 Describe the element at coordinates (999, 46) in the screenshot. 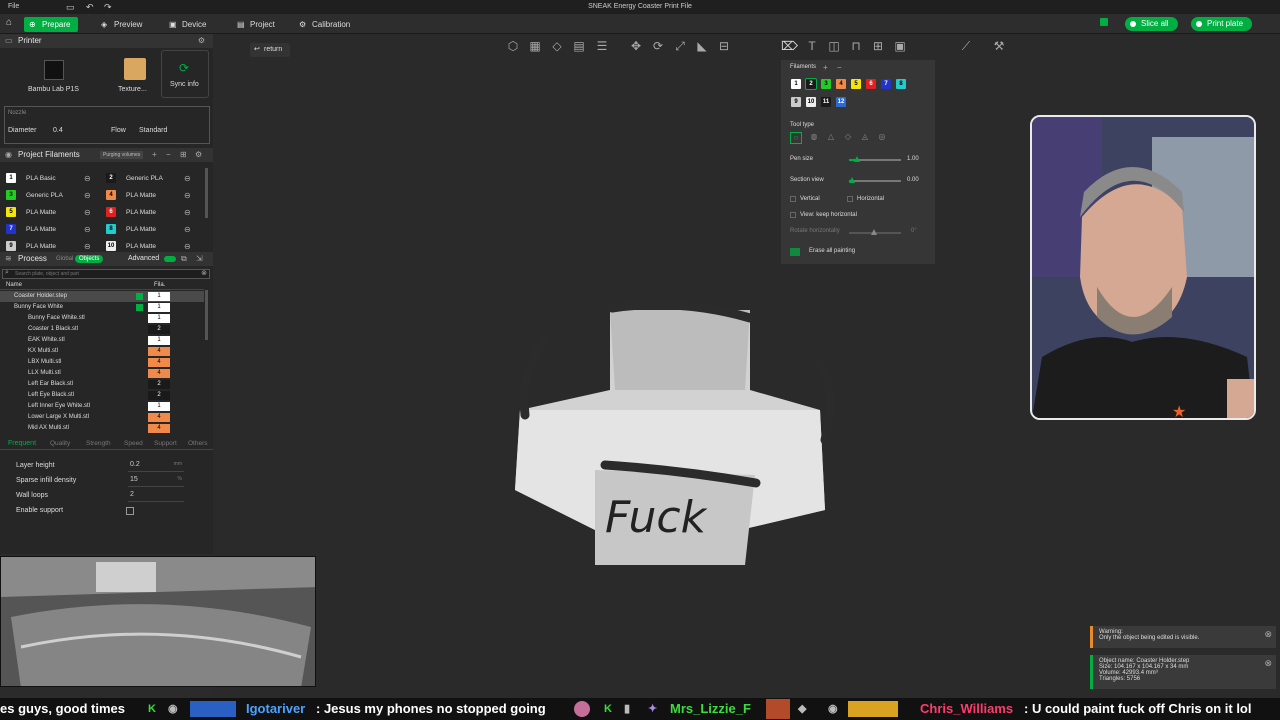

I see `variable-layer-icon: ⚒` at that location.